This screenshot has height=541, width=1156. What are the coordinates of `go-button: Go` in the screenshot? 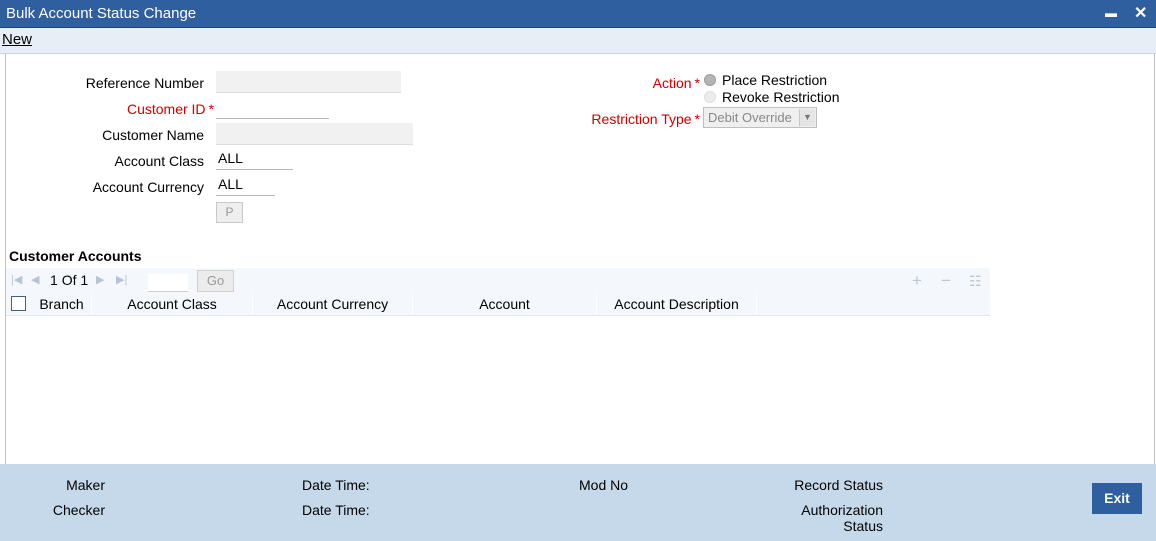 It's located at (215, 281).